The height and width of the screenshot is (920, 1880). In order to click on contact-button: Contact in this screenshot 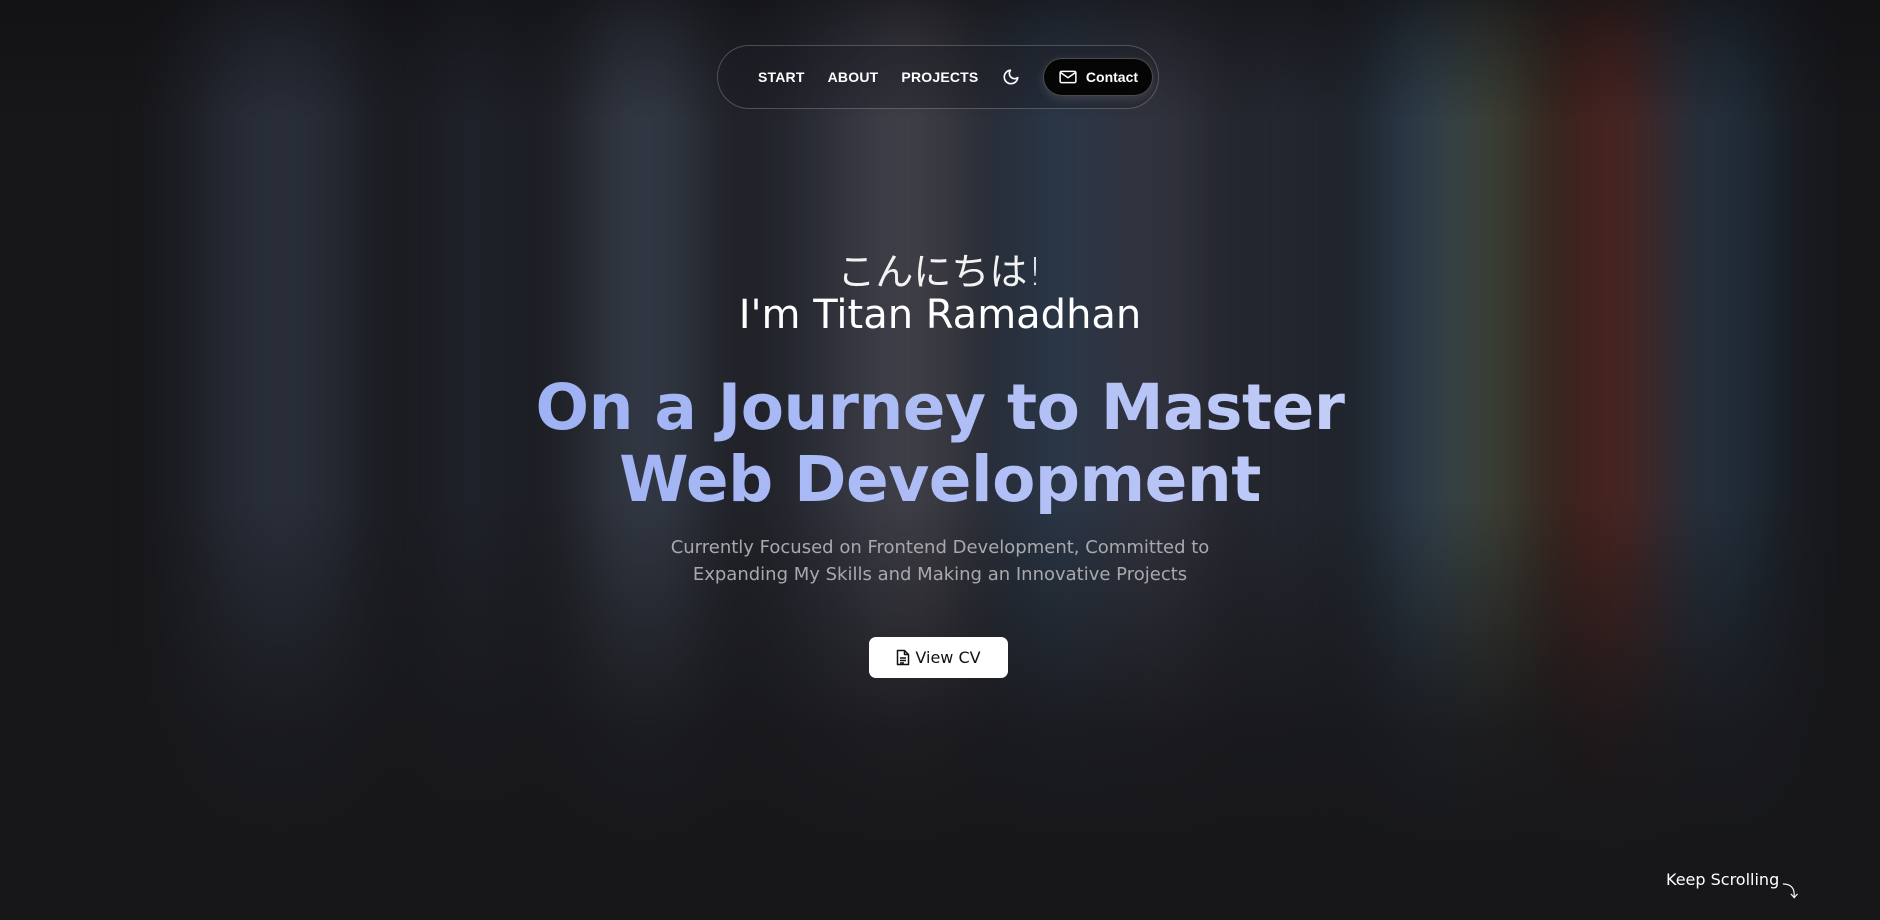, I will do `click(1098, 77)`.